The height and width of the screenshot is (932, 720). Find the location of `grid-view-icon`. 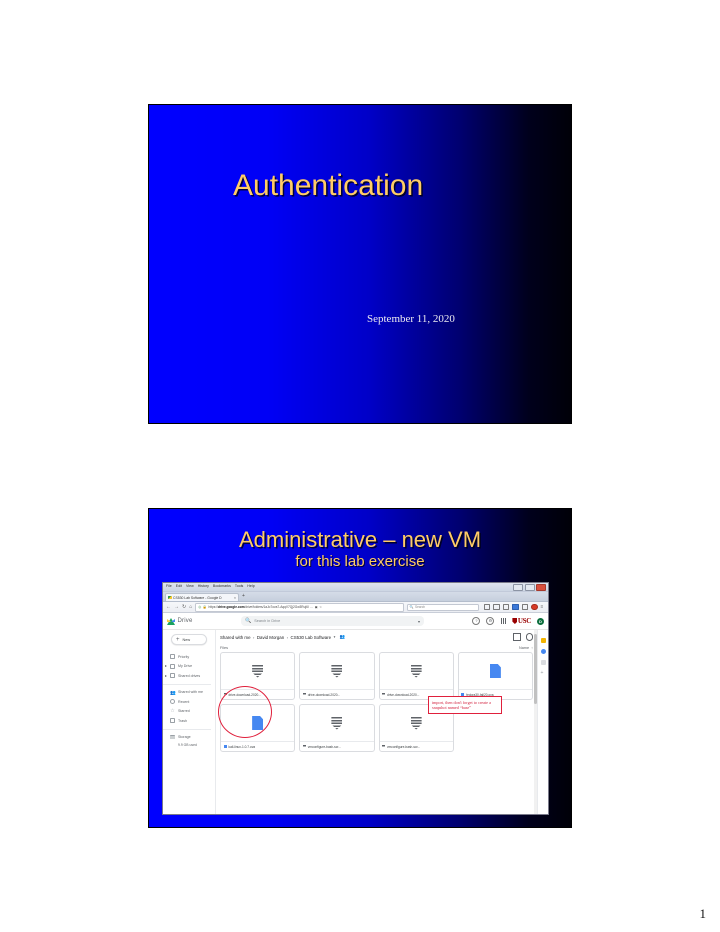

grid-view-icon is located at coordinates (517, 637).